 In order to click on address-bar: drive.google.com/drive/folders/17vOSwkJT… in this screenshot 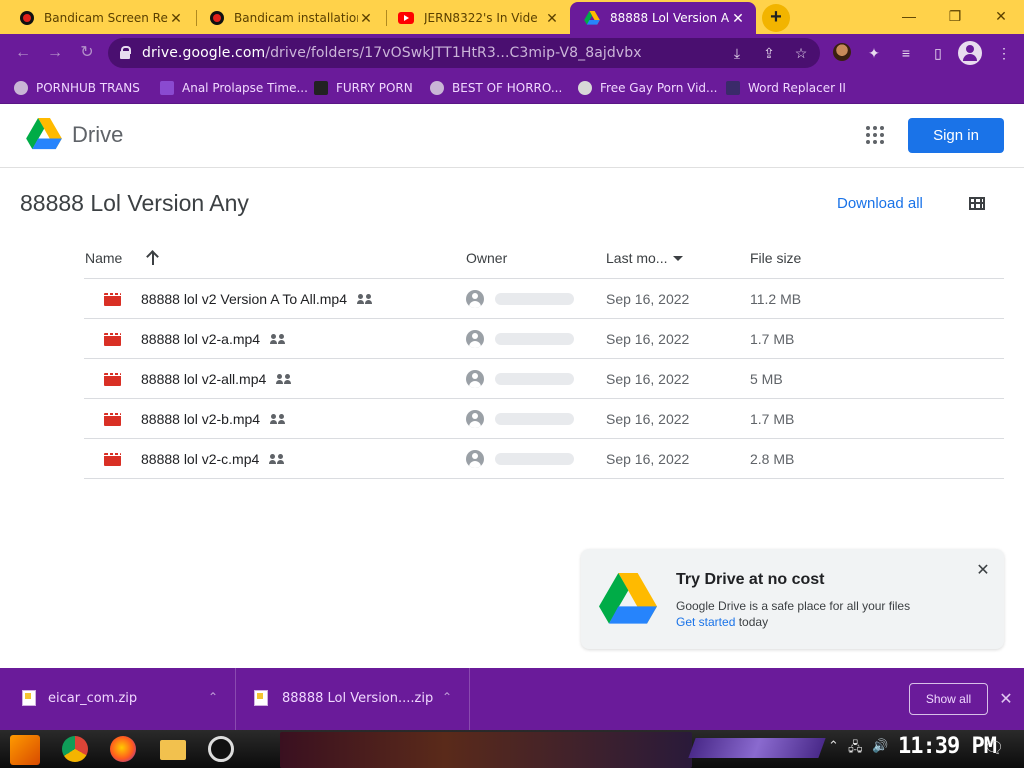, I will do `click(464, 53)`.